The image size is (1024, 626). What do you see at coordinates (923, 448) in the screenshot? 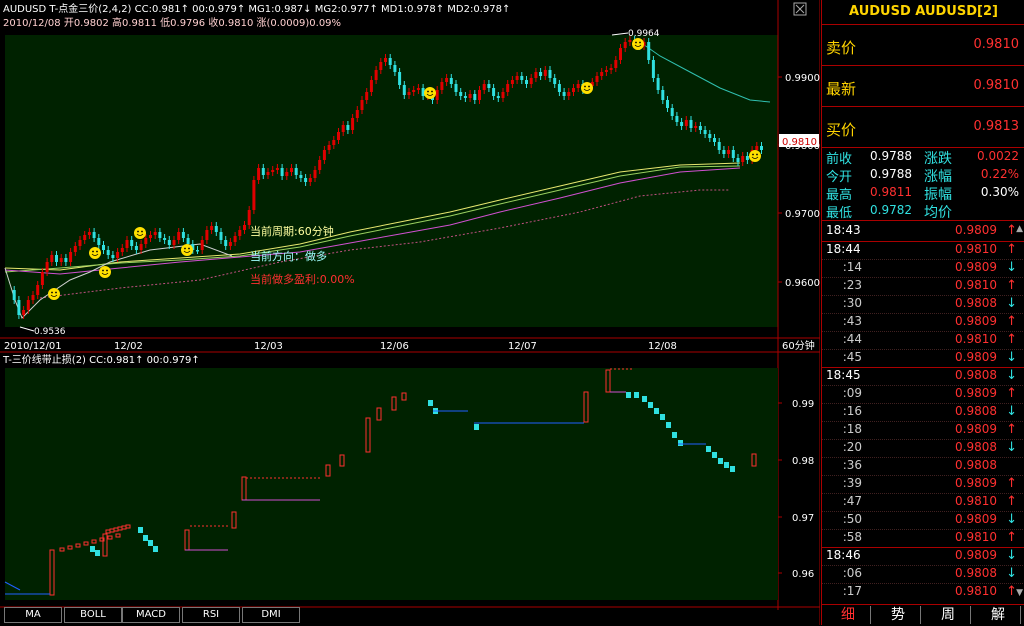
I see `tick-row: :20 0.9808 ↓` at bounding box center [923, 448].